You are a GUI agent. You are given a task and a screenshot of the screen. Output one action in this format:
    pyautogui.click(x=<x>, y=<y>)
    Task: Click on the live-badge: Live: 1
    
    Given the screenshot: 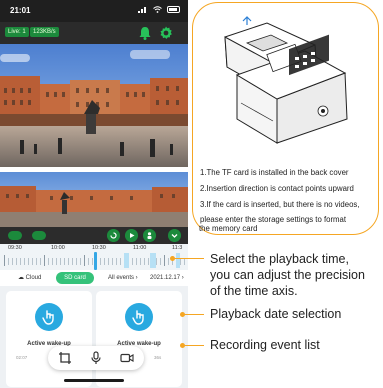 What is the action you would take?
    pyautogui.click(x=17, y=32)
    